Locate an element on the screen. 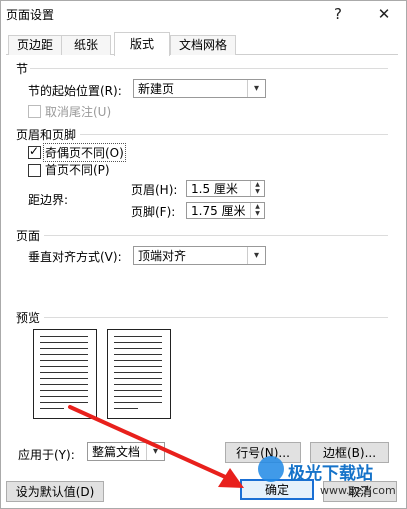 The height and width of the screenshot is (509, 407). tab-layout: 版式 is located at coordinates (142, 44).